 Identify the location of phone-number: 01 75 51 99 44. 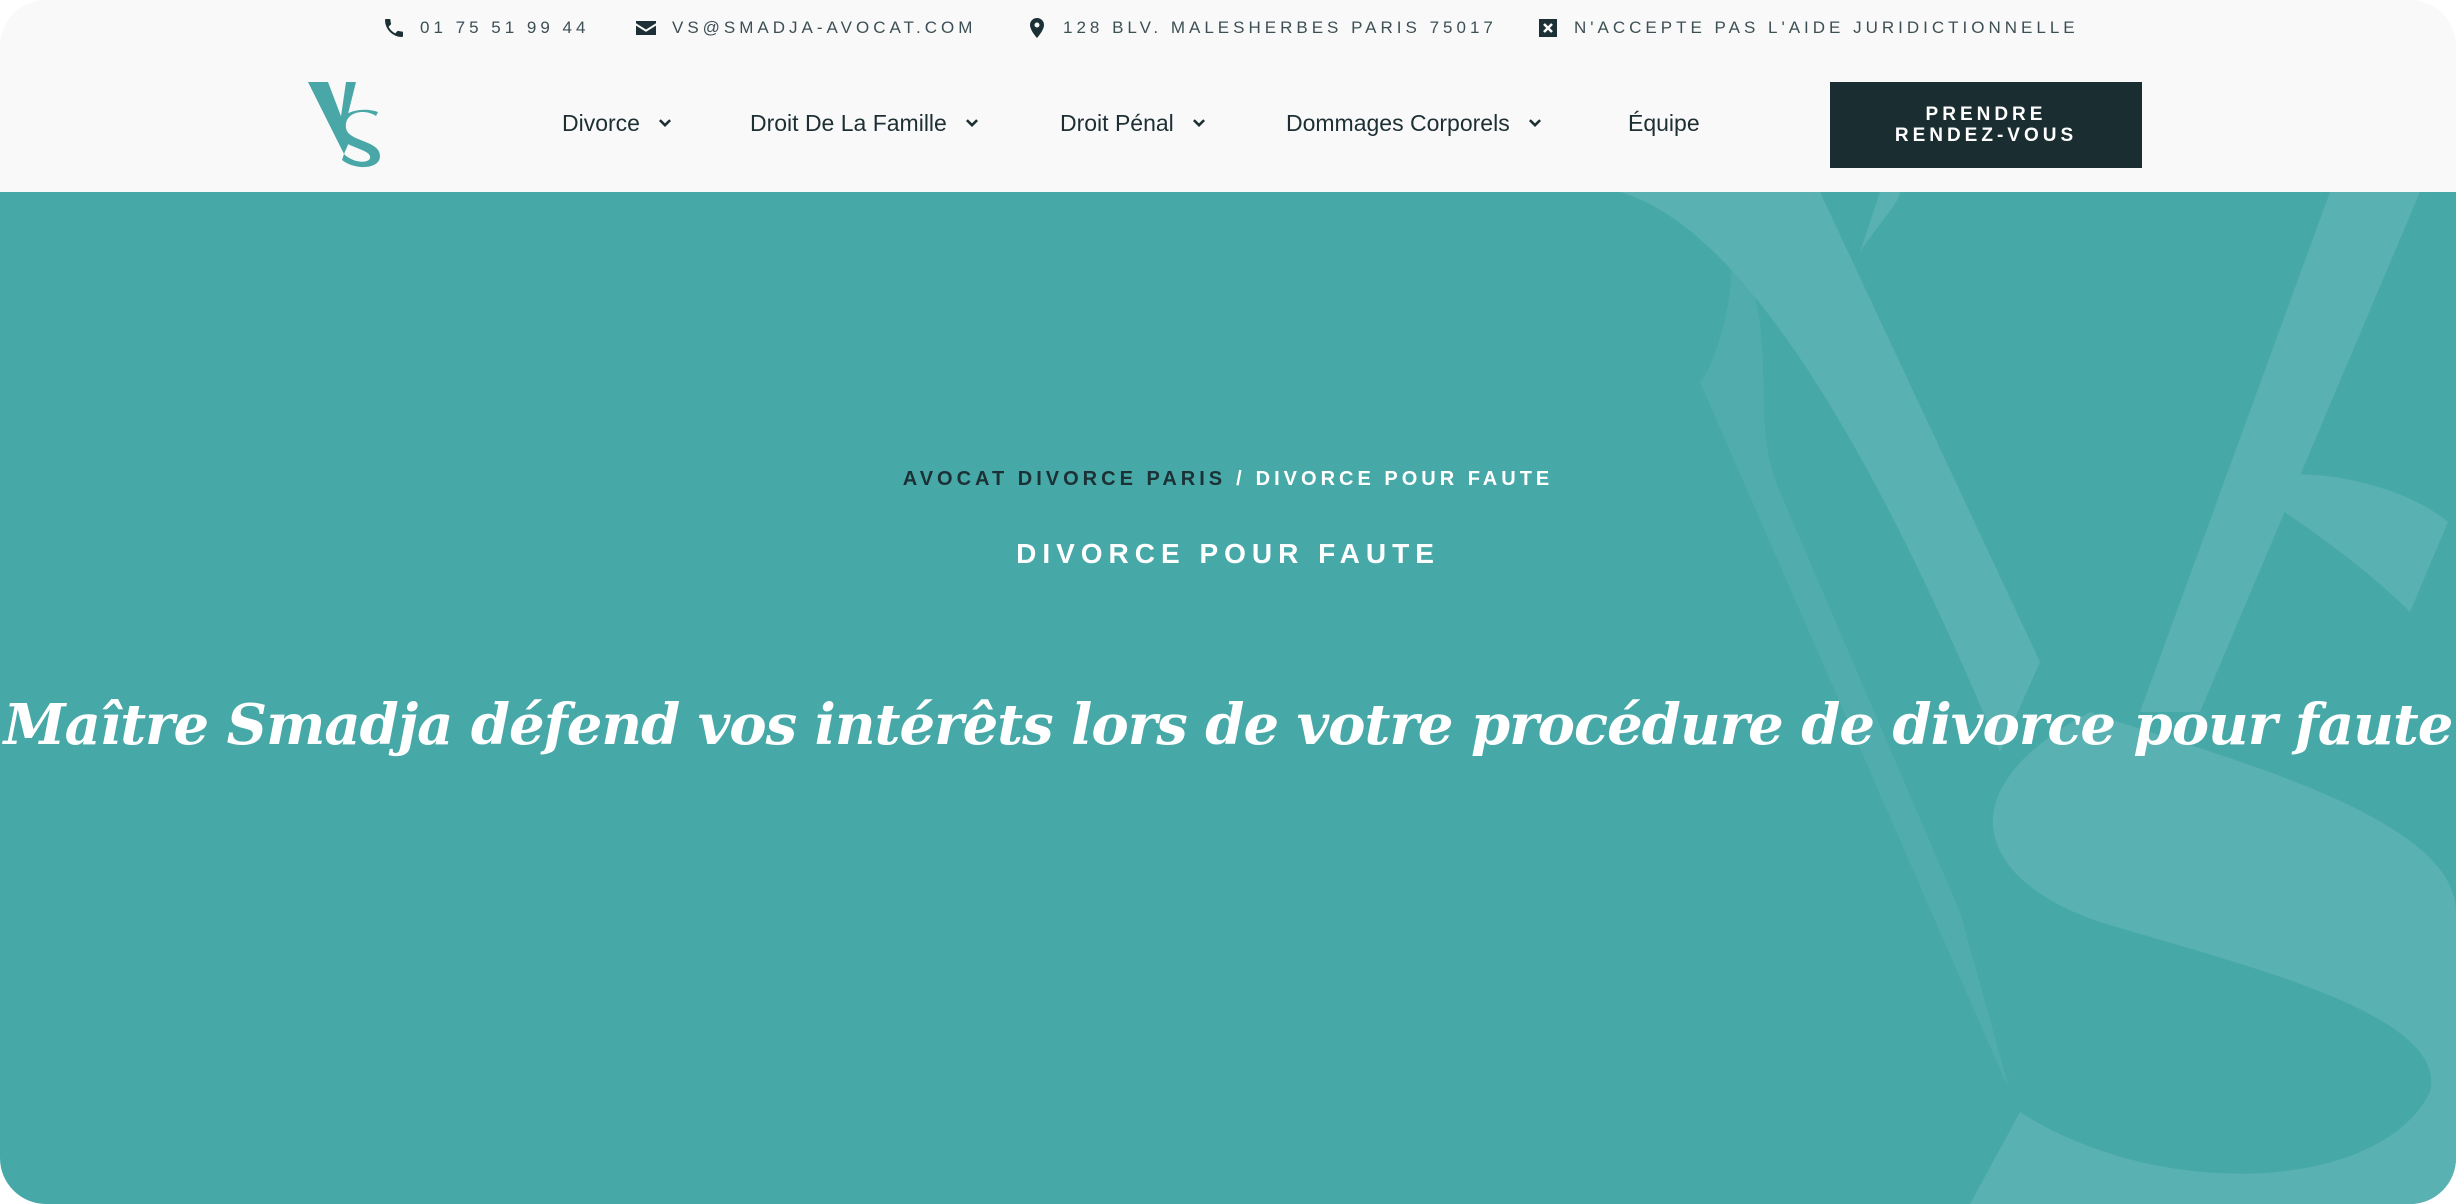
(505, 27).